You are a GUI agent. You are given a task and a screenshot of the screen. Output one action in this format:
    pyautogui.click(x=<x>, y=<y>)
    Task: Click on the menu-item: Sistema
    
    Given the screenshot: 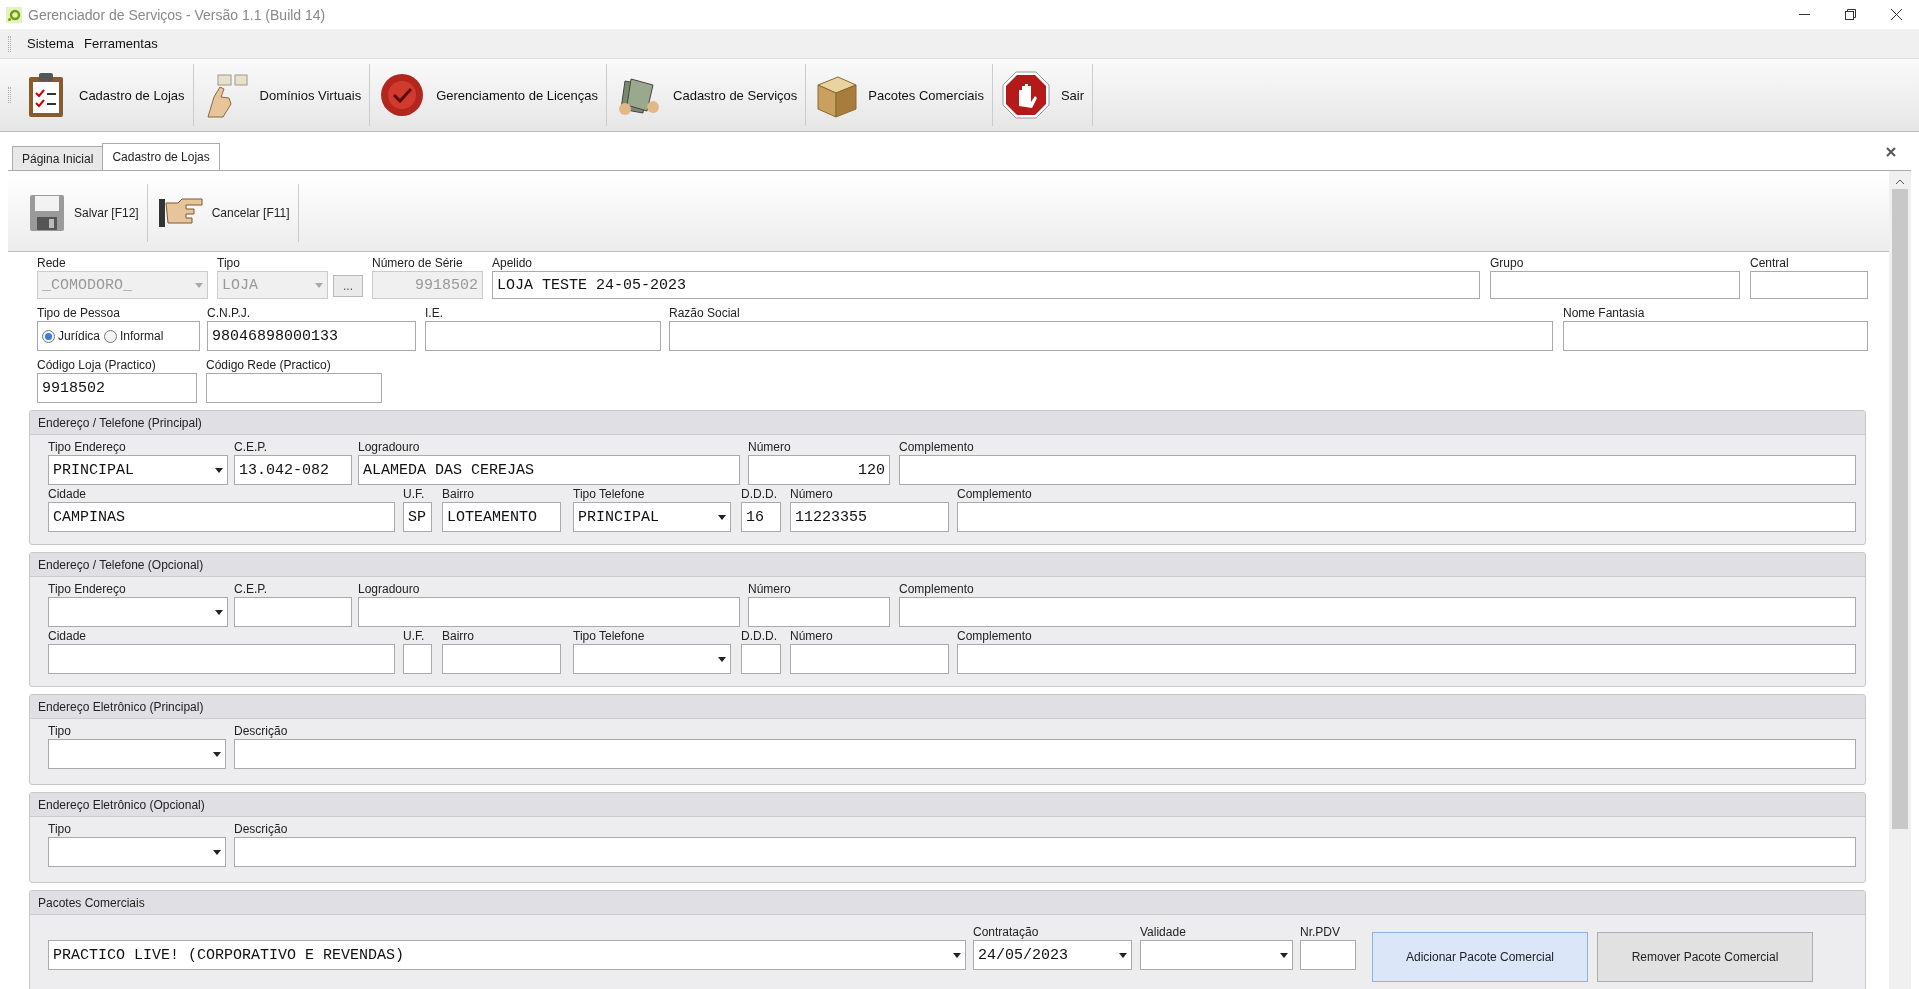 What is the action you would take?
    pyautogui.click(x=50, y=43)
    